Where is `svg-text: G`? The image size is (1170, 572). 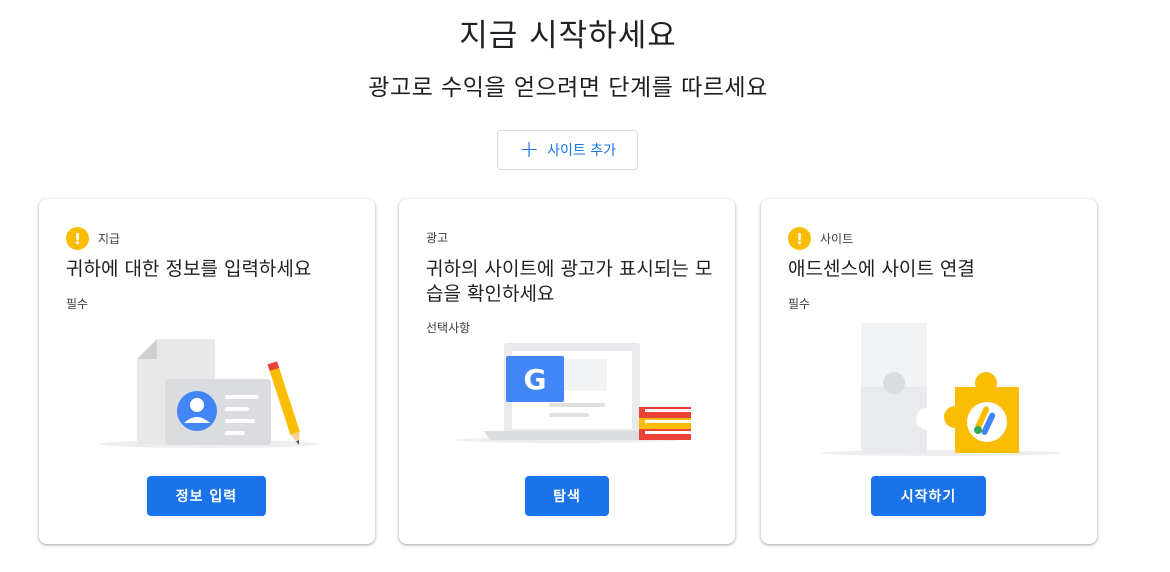 svg-text: G is located at coordinates (535, 379).